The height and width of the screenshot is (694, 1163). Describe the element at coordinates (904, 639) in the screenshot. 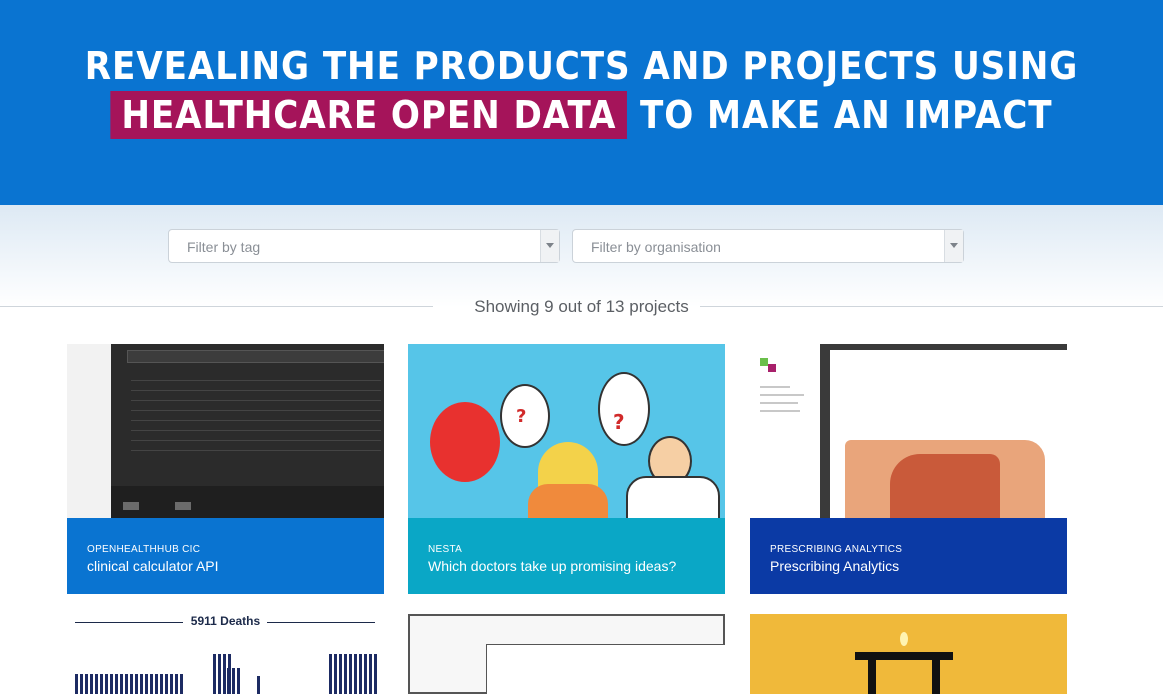

I see `flame-icon` at that location.